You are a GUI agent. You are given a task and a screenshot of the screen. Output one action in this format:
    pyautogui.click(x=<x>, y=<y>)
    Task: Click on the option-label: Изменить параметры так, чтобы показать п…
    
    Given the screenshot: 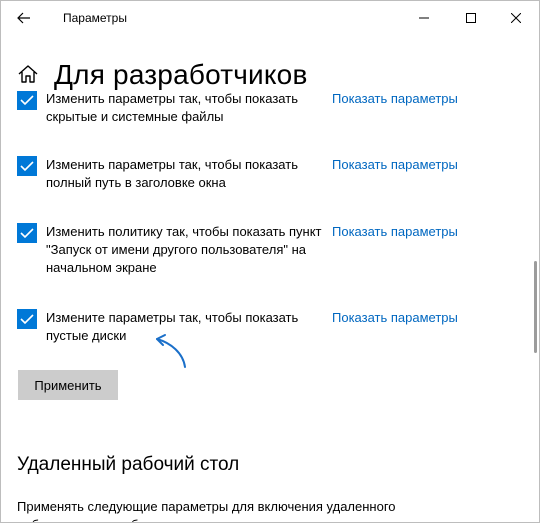 What is the action you would take?
    pyautogui.click(x=172, y=173)
    